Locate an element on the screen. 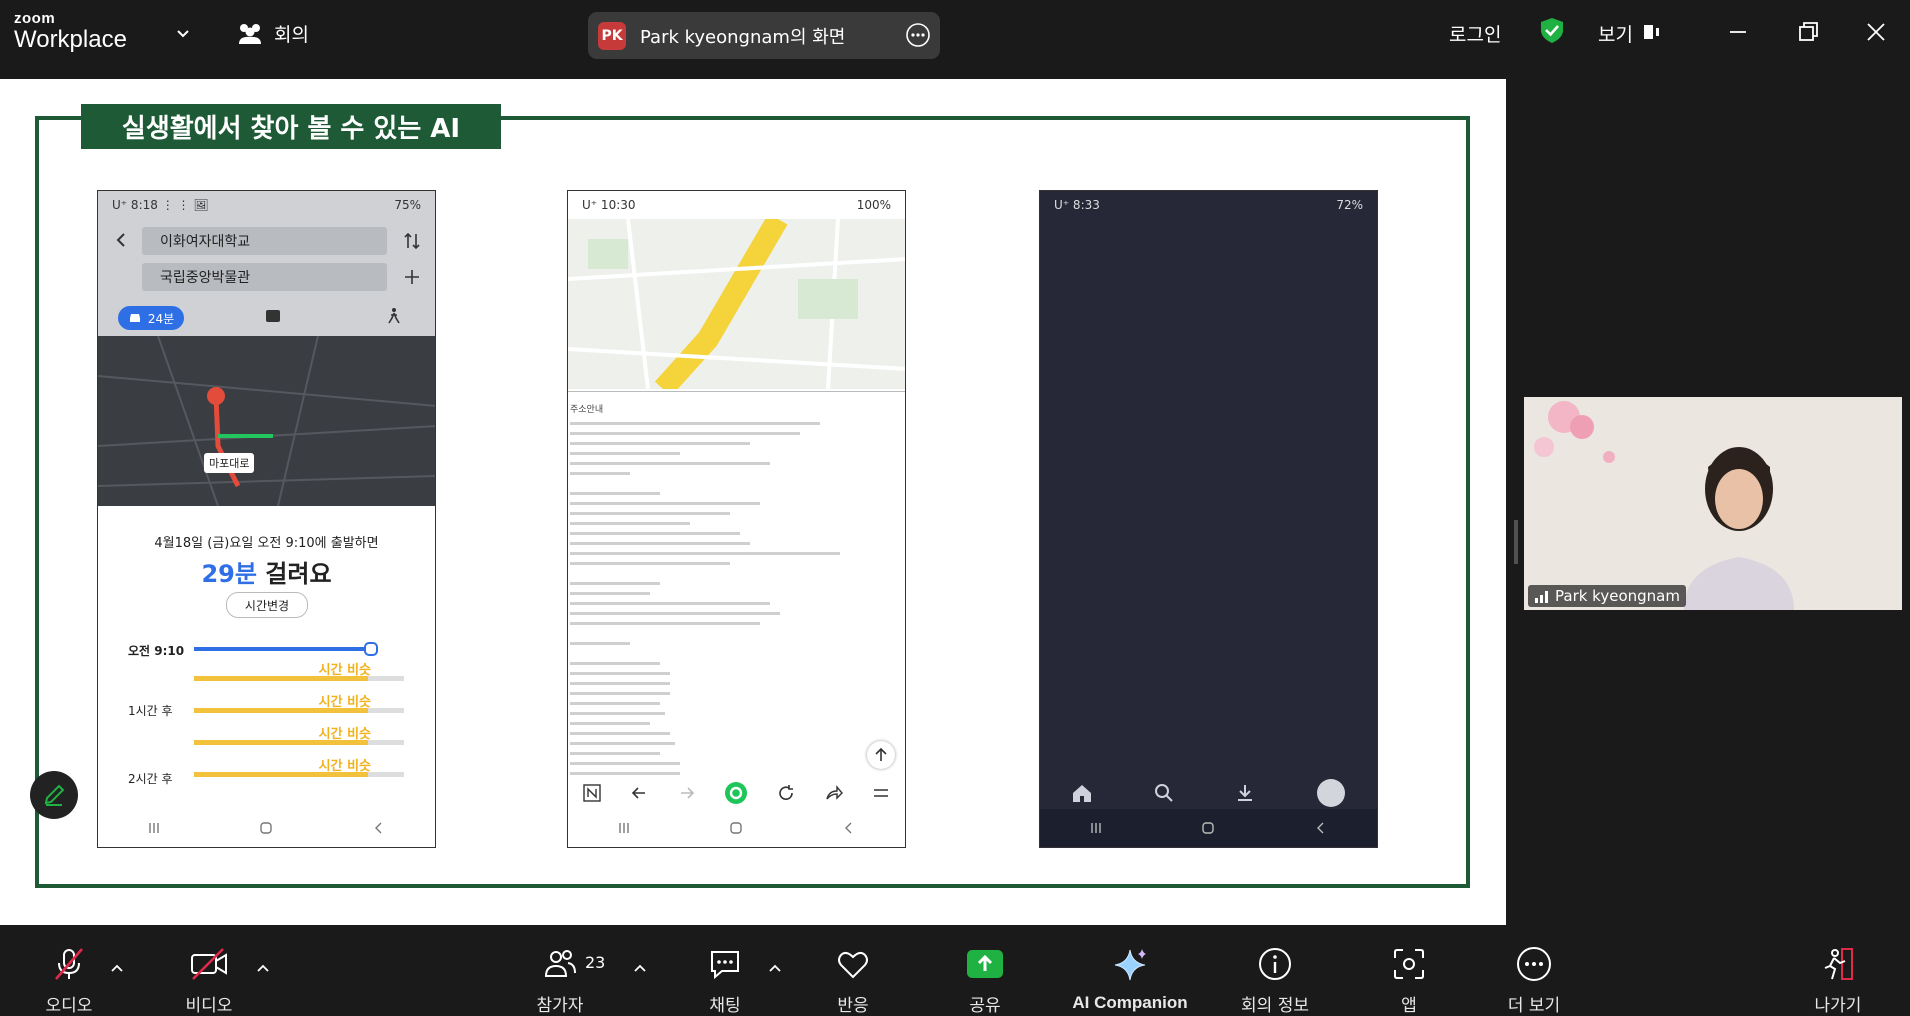  scroll-top-button is located at coordinates (881, 755).